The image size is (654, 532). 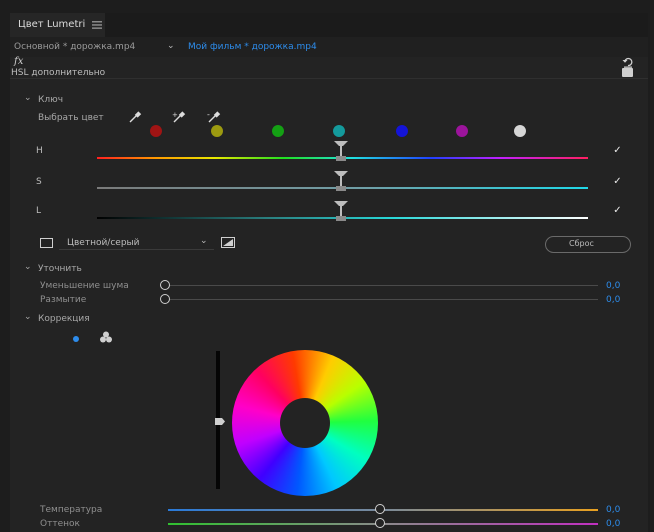 I want to click on divider, so click(x=329, y=78).